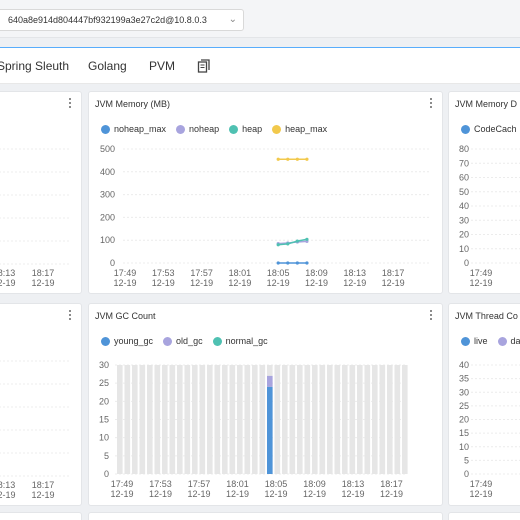 The width and height of the screenshot is (520, 520). Describe the element at coordinates (41, 516) in the screenshot. I see `left-panel-next` at that location.